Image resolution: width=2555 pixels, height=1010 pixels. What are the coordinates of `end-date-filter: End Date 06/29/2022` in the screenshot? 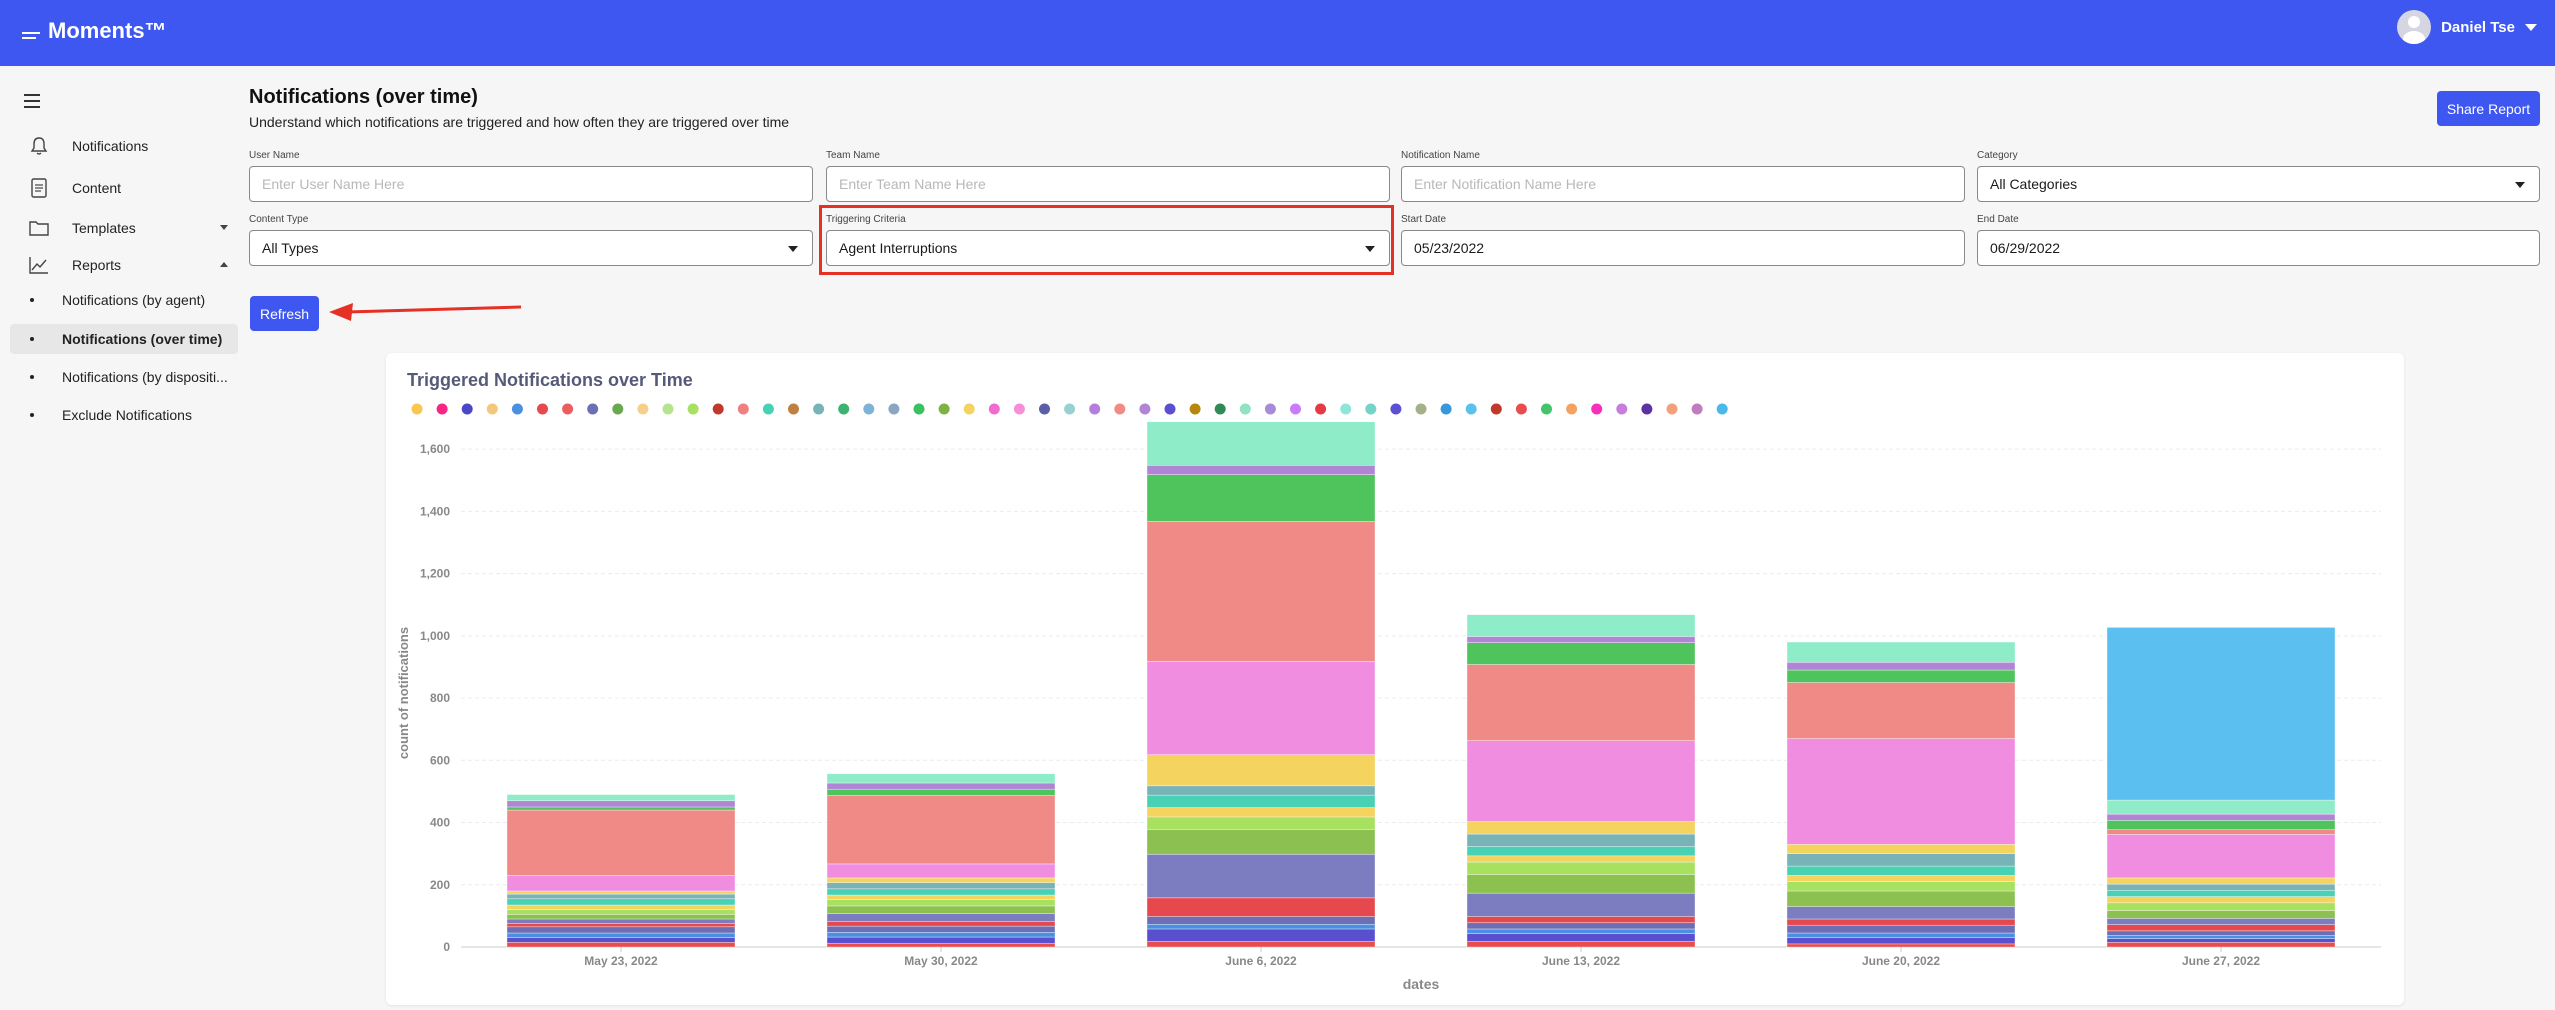 It's located at (2258, 240).